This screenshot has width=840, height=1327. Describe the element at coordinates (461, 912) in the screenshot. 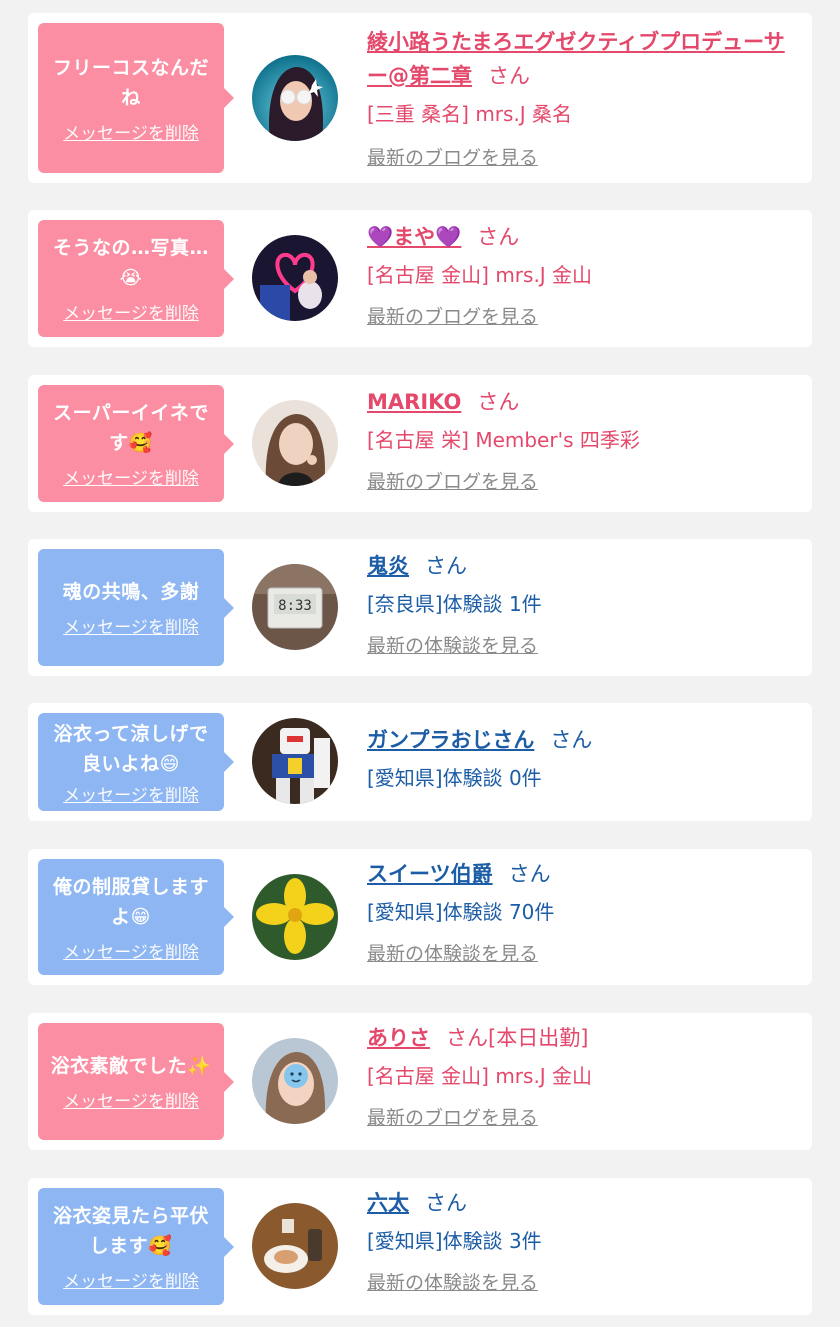

I see `review-count: [愛知県]体験談 70件` at that location.